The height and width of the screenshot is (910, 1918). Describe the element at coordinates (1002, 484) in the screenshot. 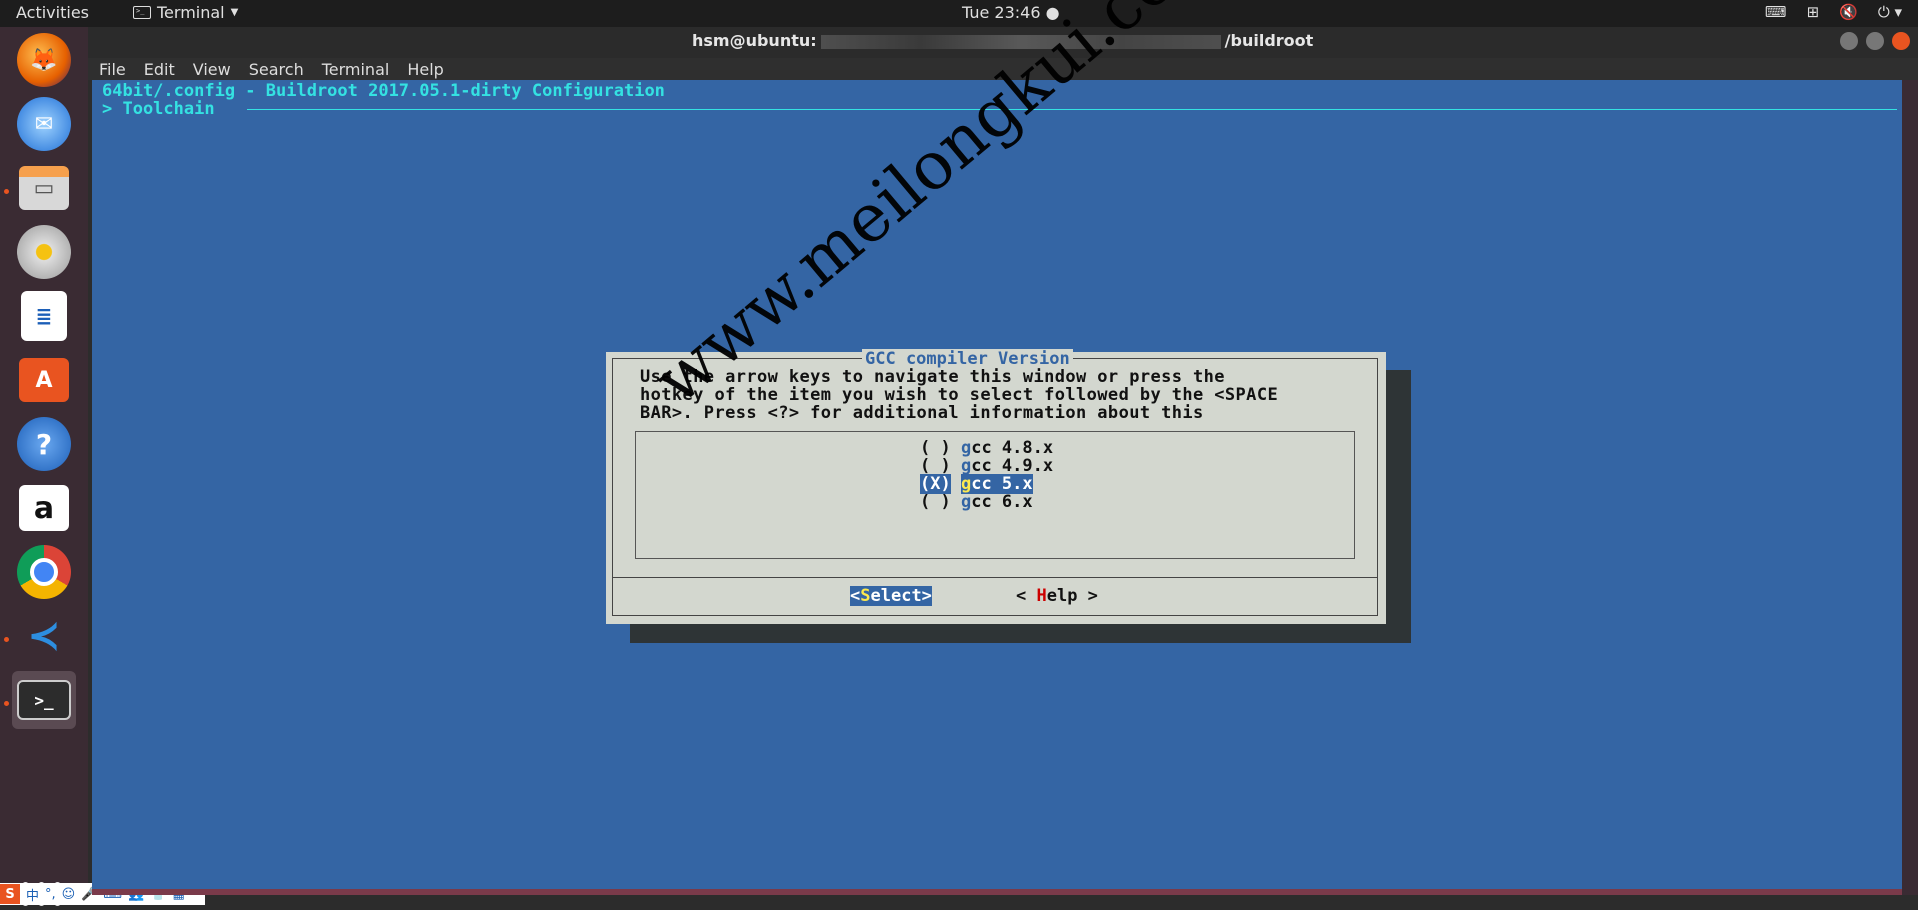

I see `option-label: cc 5.x` at that location.